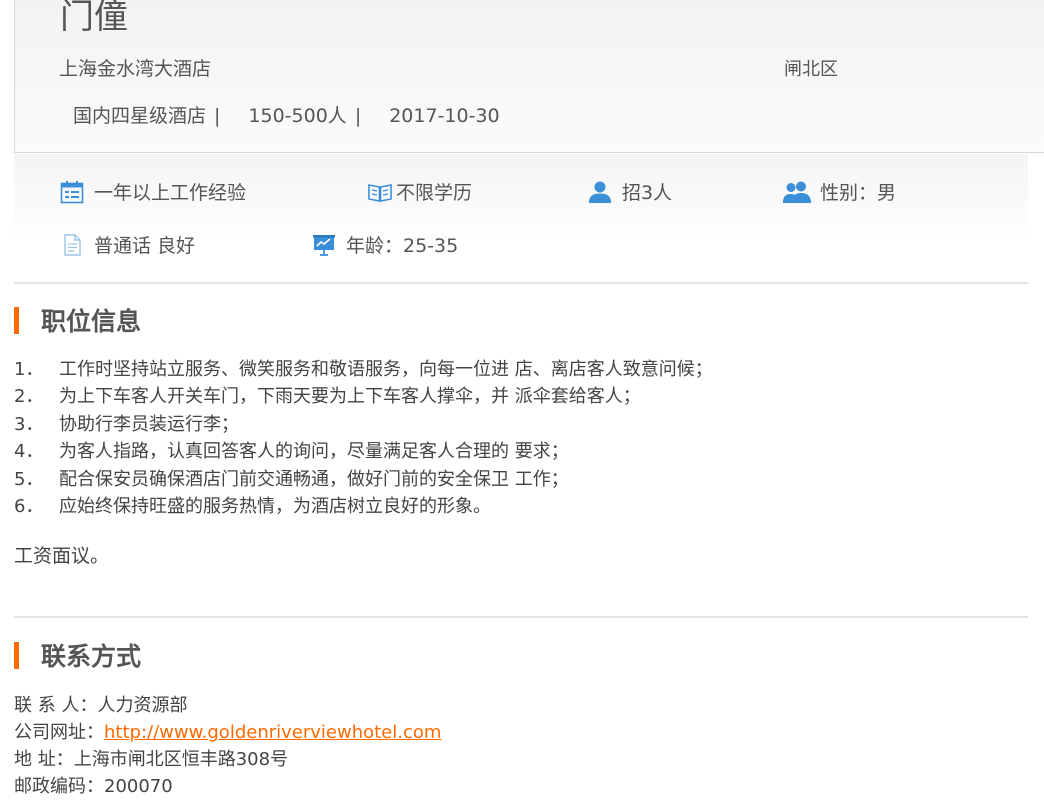  I want to click on company-size: 150-500人, so click(297, 116).